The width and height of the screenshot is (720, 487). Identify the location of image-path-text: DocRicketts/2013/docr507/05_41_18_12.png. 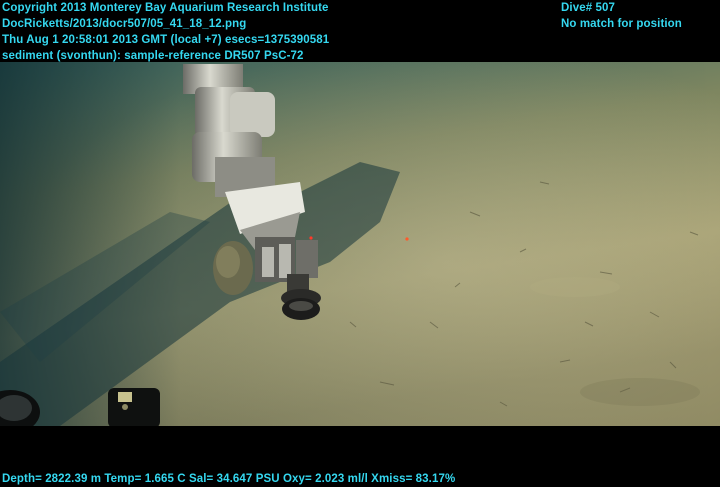
(124, 24).